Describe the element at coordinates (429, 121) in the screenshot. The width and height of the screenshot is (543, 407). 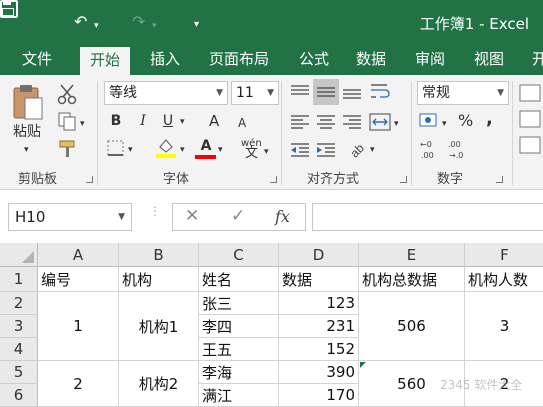
I see `accounting-format-icon` at that location.